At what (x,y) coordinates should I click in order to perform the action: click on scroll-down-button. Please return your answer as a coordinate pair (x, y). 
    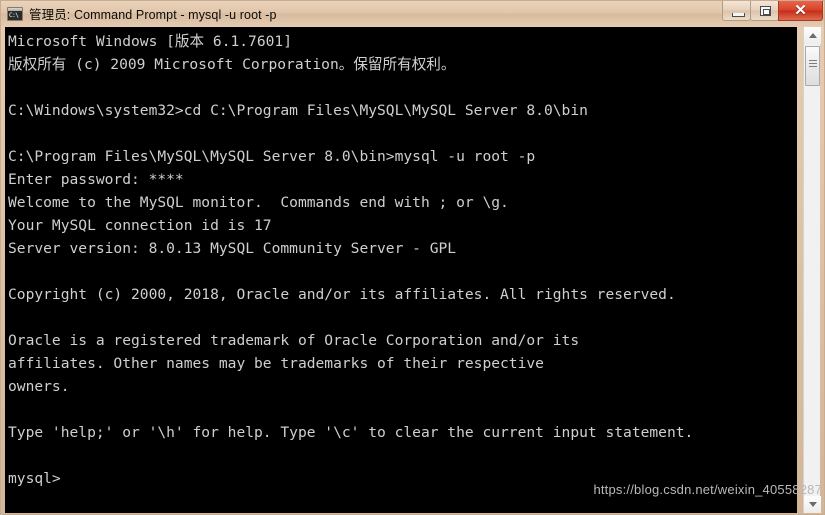
    Looking at the image, I should click on (812, 504).